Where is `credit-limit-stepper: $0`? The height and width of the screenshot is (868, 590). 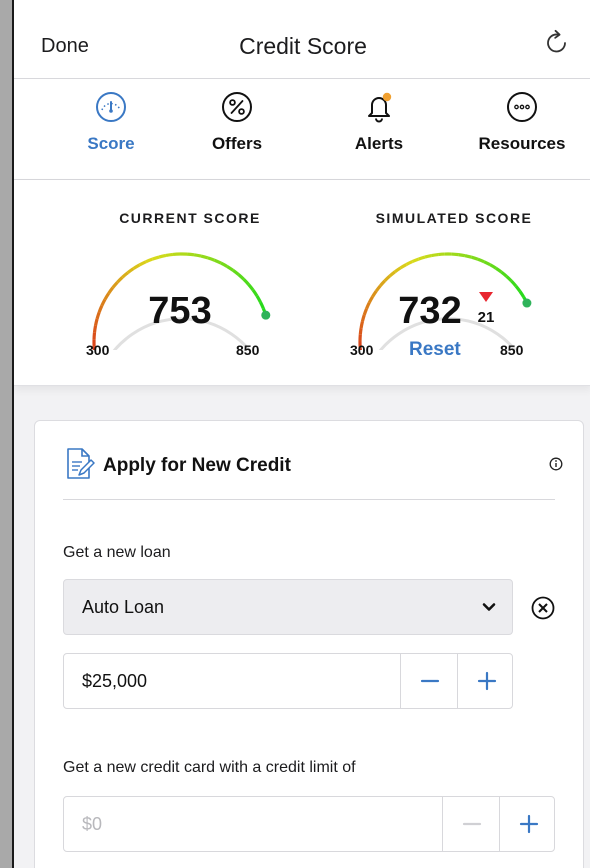 credit-limit-stepper: $0 is located at coordinates (309, 824).